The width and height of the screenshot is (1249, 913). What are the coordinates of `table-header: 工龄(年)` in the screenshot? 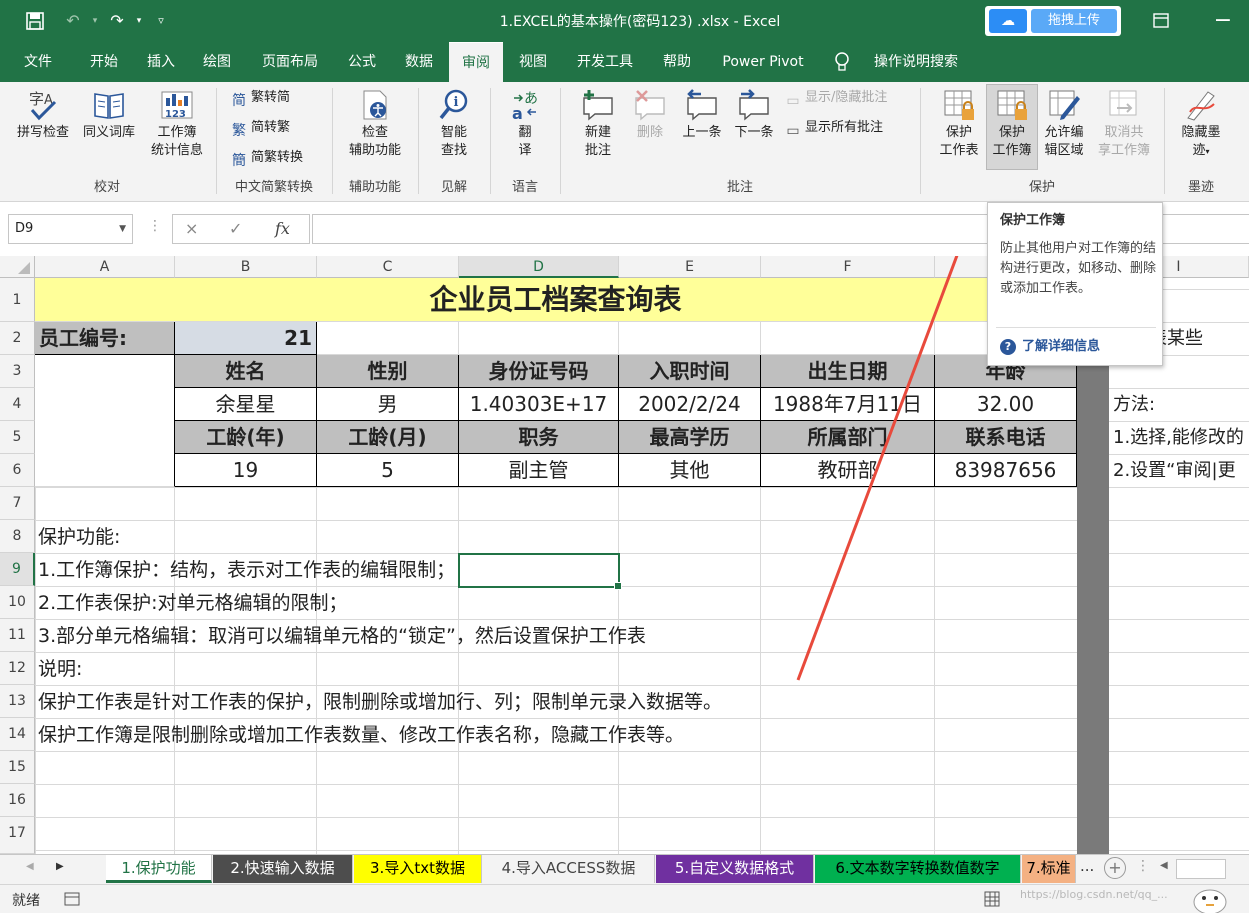 It's located at (246, 437).